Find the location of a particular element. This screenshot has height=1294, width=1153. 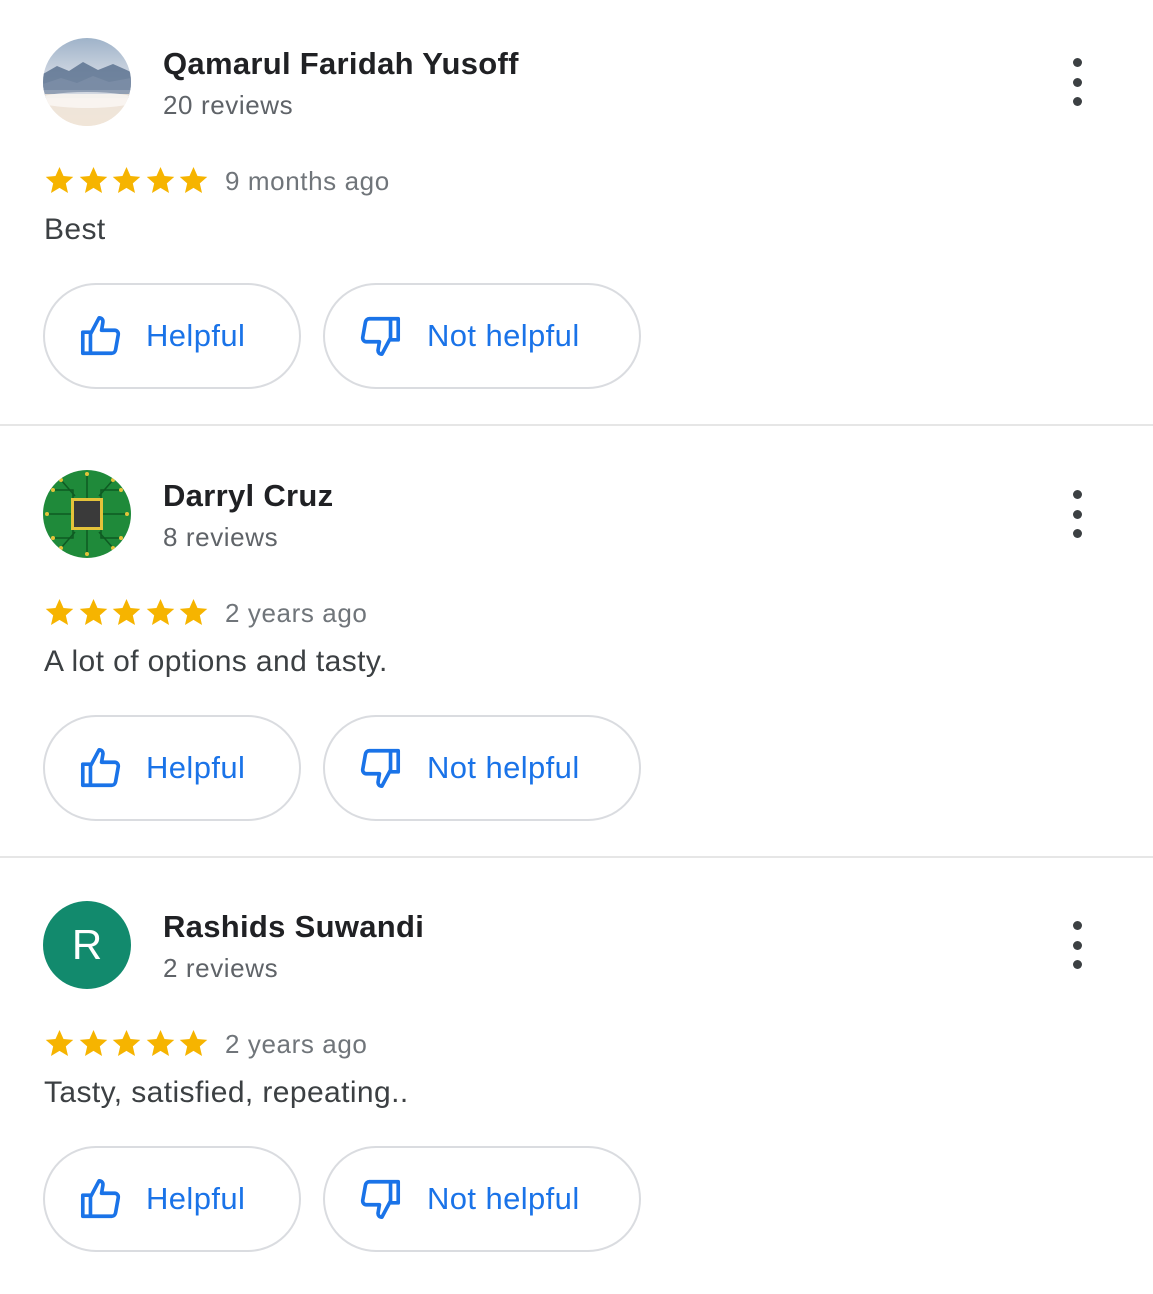

review-time: 9 months ago is located at coordinates (307, 181).